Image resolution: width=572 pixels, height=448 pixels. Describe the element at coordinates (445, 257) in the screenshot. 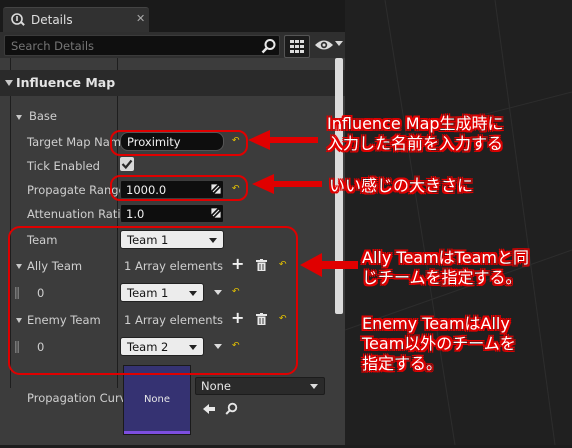

I see `note-ally-team-1: Ally TeamはTeamと同` at that location.